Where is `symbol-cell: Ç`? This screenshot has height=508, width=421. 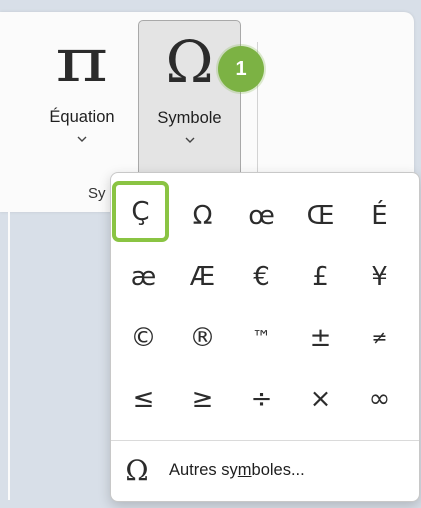
symbol-cell: Ç is located at coordinates (140, 211).